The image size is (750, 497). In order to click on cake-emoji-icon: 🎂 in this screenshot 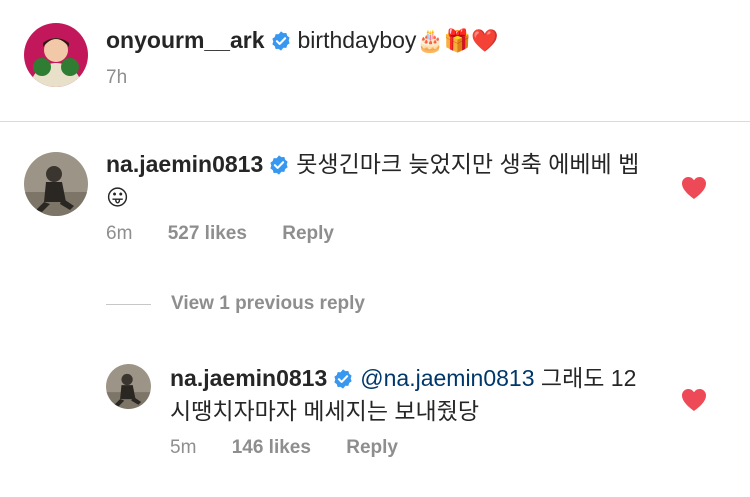, I will do `click(430, 41)`.